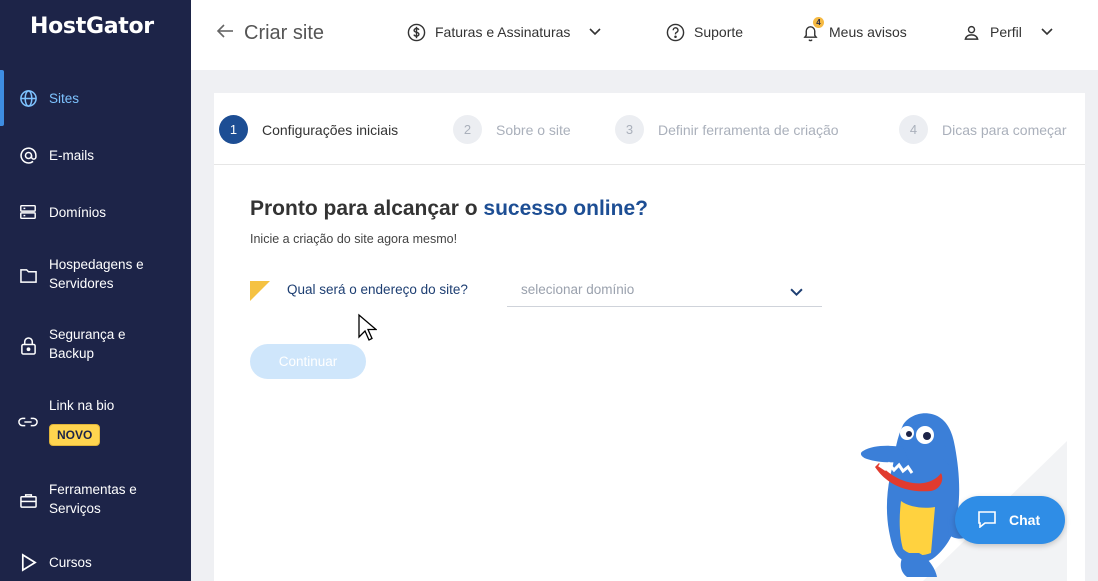  Describe the element at coordinates (93, 499) in the screenshot. I see `sidebar-item-label: Ferramentas e Serviços` at that location.